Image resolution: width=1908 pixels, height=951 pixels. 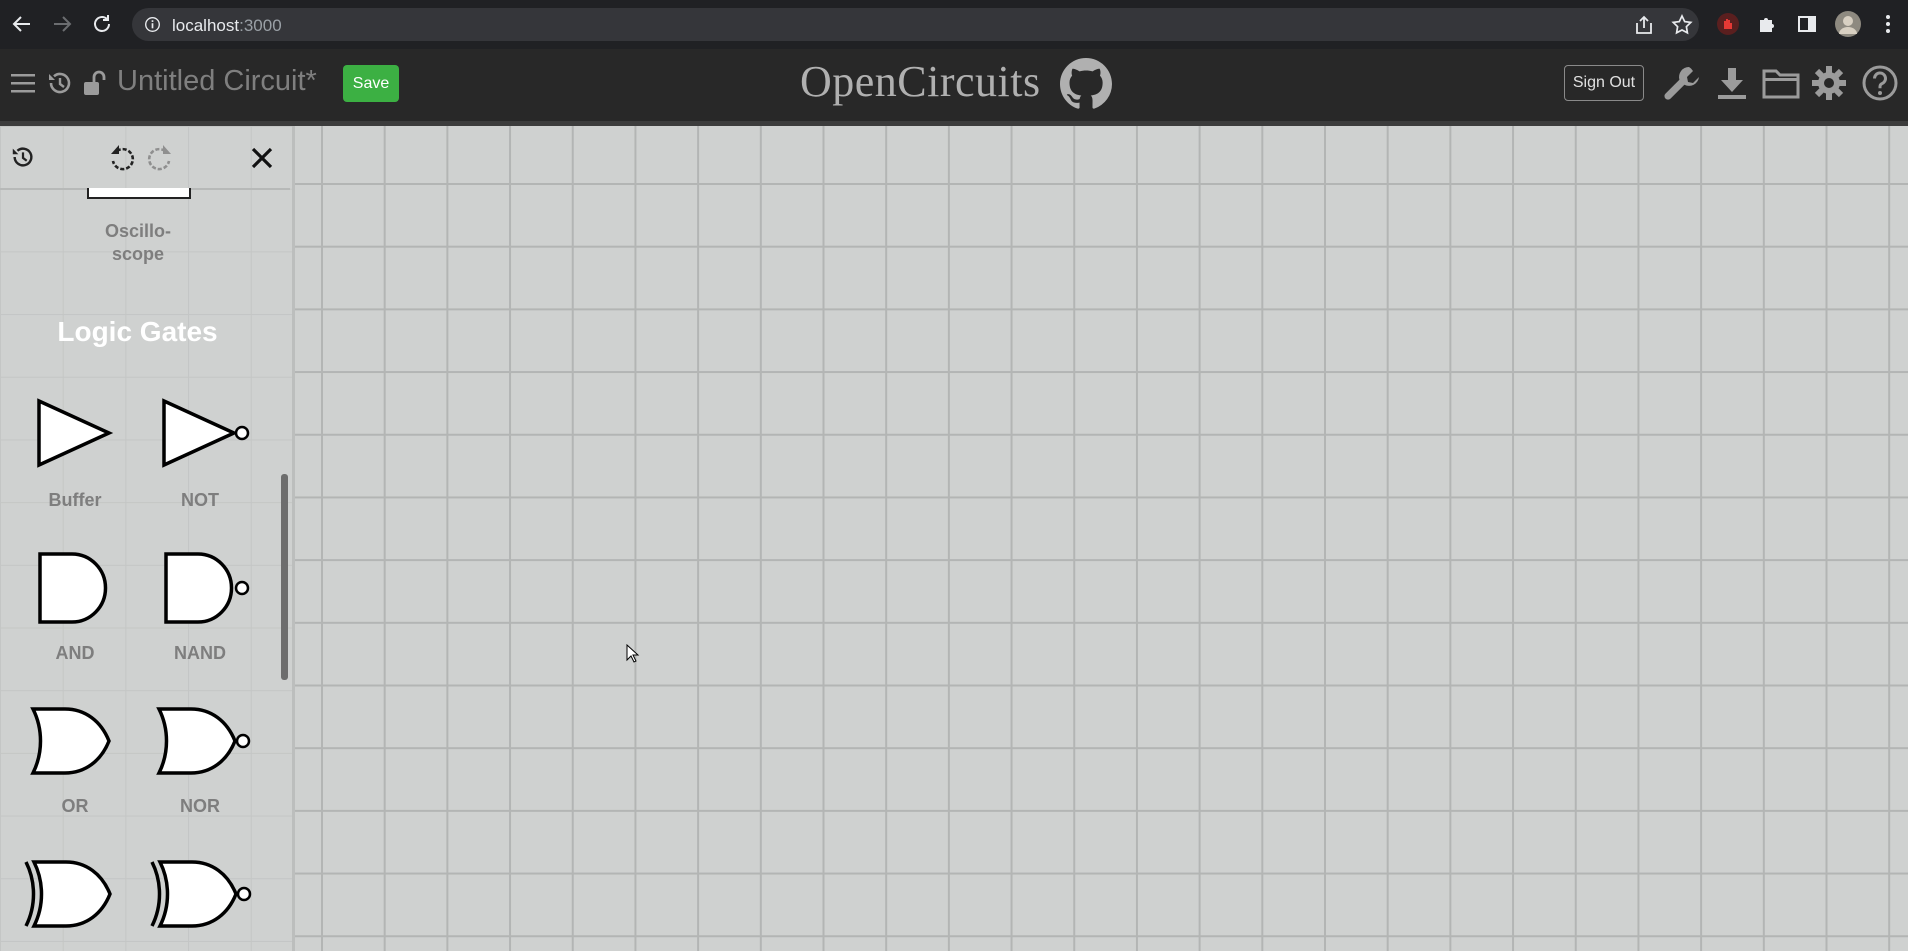 I want to click on and-gate-icon, so click(x=73, y=588).